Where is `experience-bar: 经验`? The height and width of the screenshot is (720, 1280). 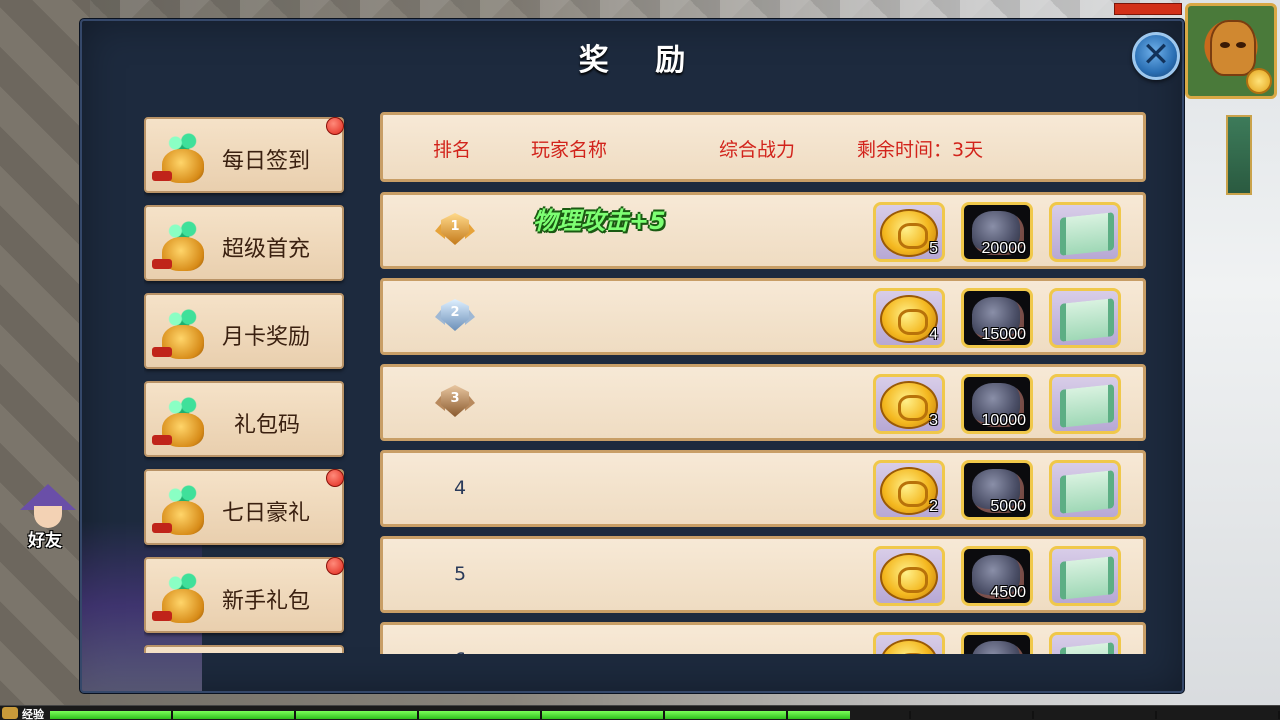 experience-bar: 经验 is located at coordinates (640, 712).